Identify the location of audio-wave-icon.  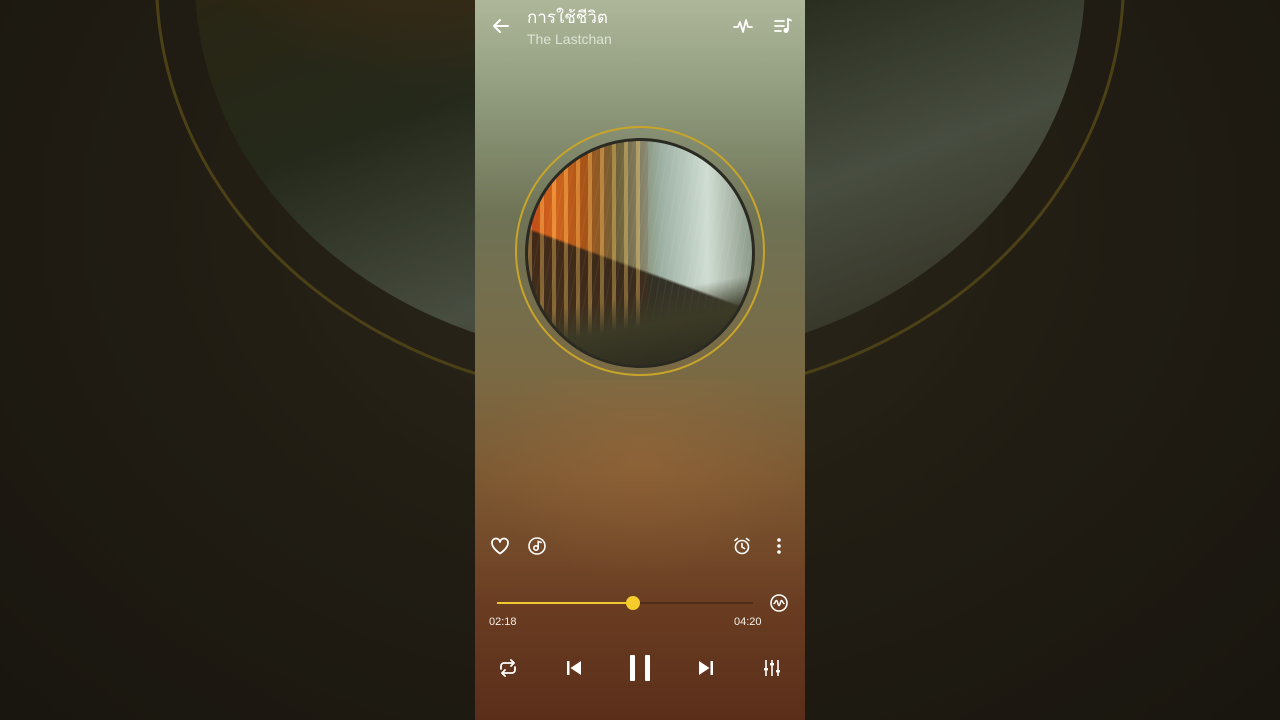
(743, 26).